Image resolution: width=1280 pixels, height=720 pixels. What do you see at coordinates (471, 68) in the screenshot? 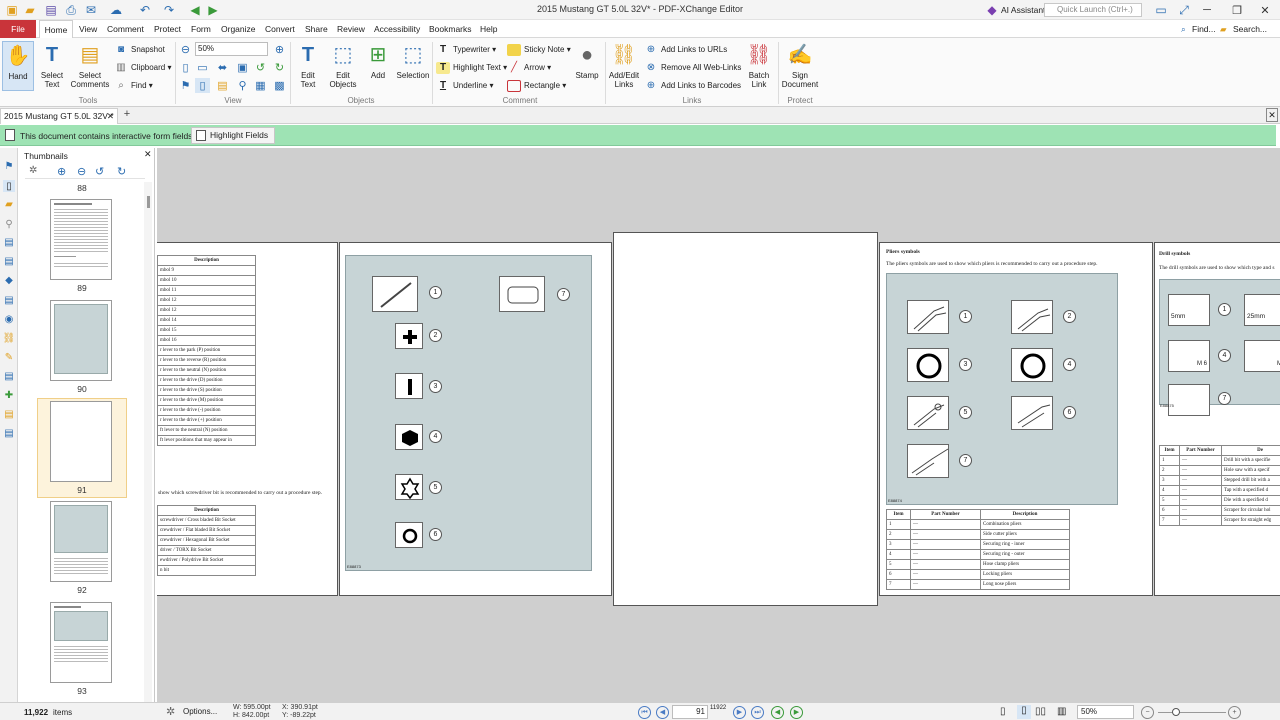
I see `highlight-text-button: T Highlight Text ▾` at bounding box center [471, 68].